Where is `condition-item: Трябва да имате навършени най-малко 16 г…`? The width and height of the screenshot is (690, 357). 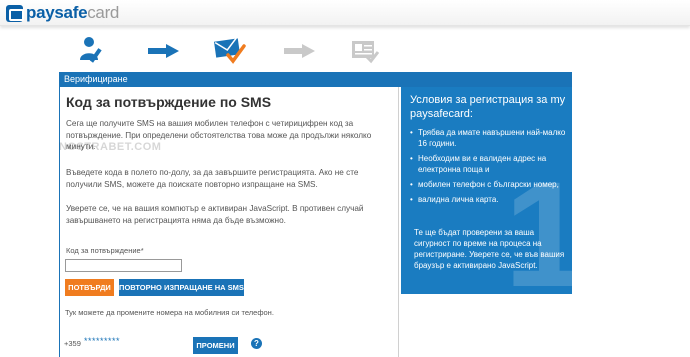 condition-item: Трябва да имате навършени най-малко 16 г… is located at coordinates (489, 138).